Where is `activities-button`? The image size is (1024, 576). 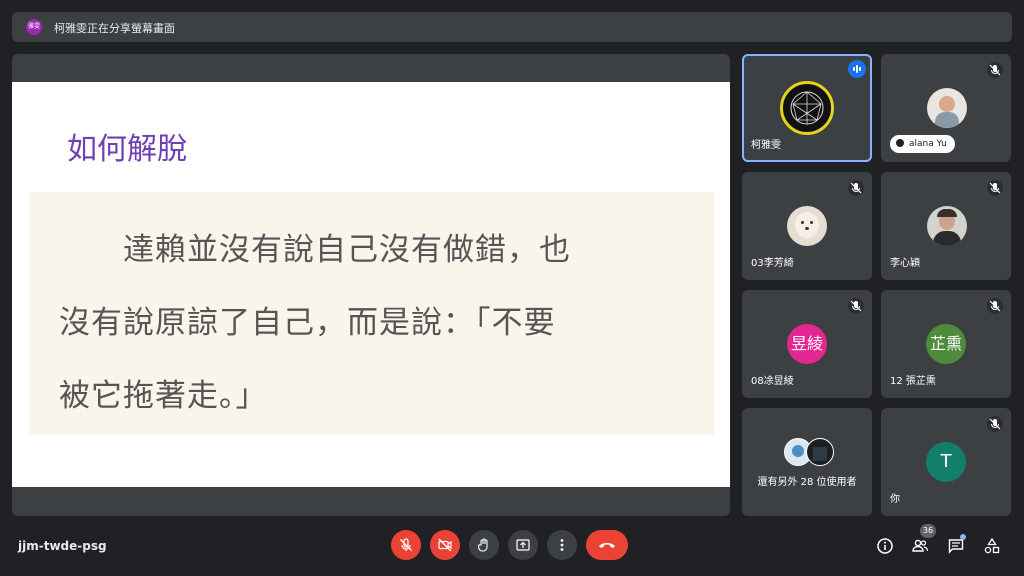 activities-button is located at coordinates (992, 546).